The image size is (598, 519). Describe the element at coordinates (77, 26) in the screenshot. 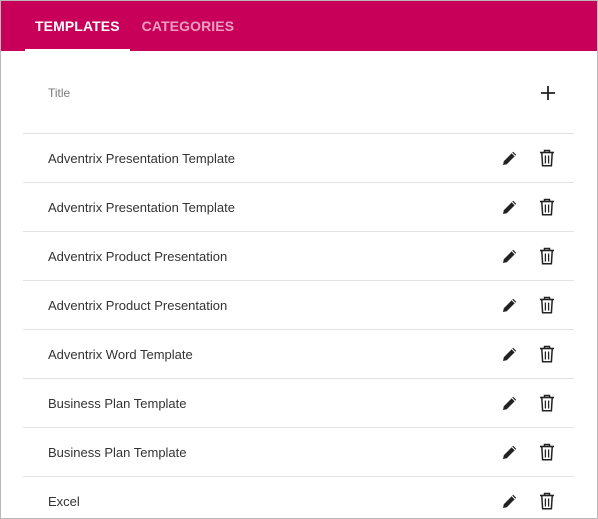

I see `tab-templates: TEMPLATES` at that location.